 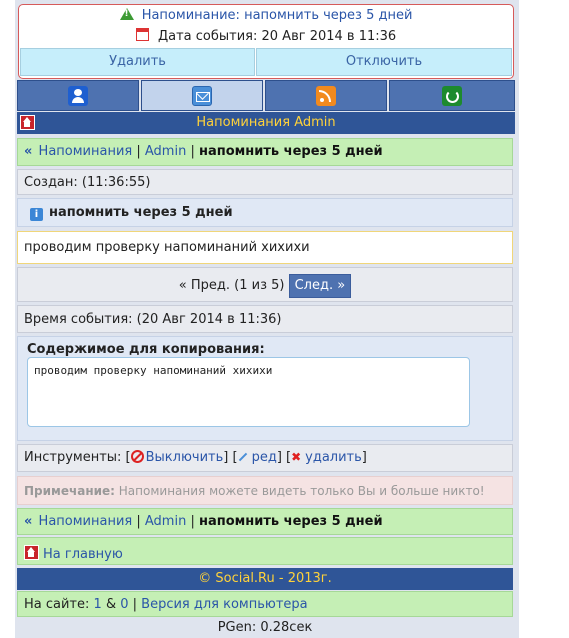 I want to click on event-time: Время события: (20 Авг 2014 в 11:36), so click(x=265, y=319).